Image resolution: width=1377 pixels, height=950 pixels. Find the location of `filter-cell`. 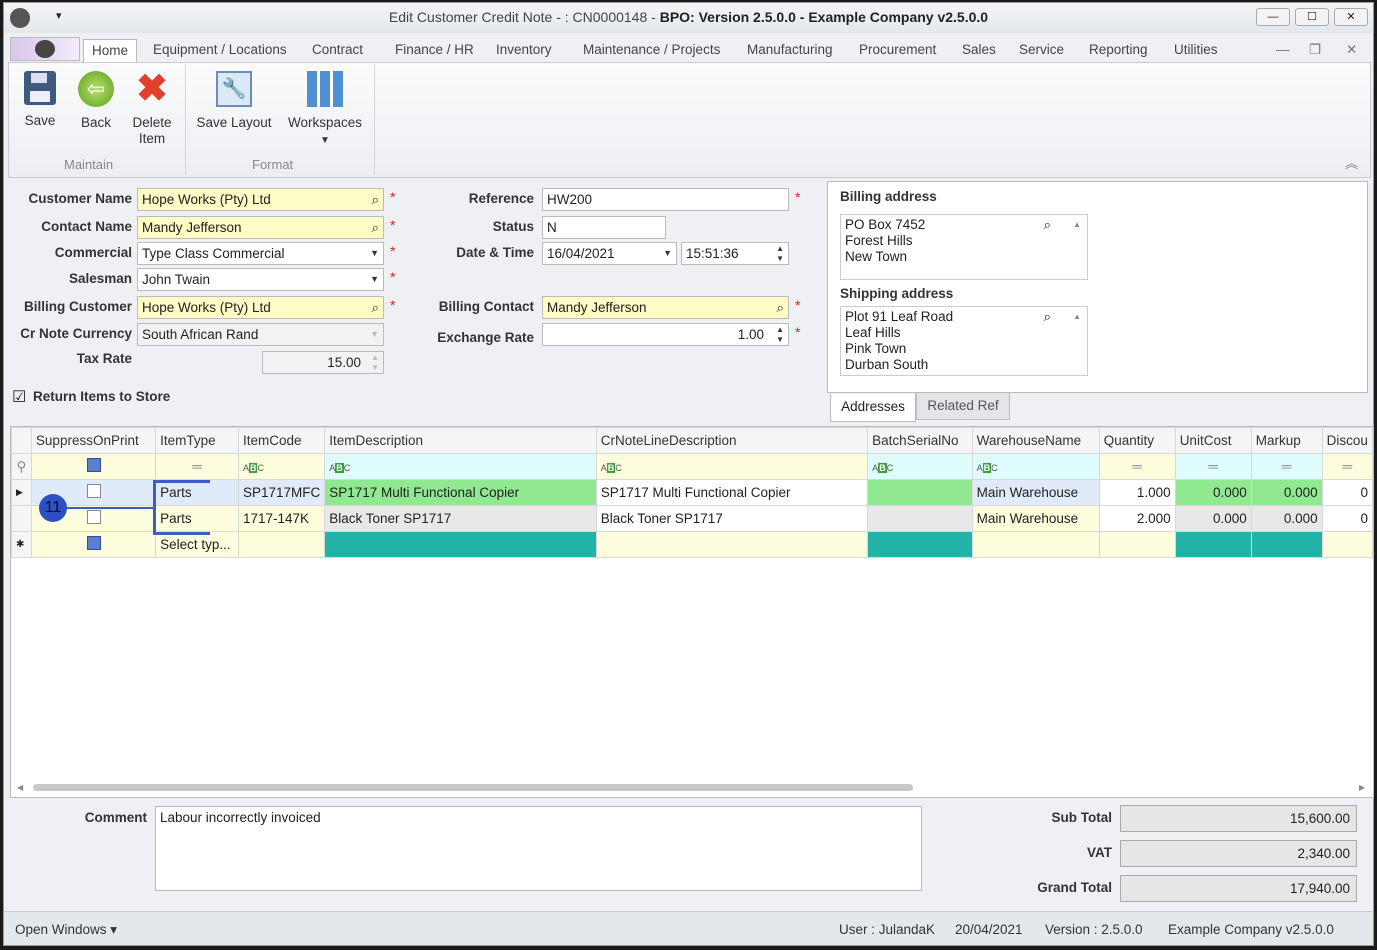

filter-cell is located at coordinates (93, 466).